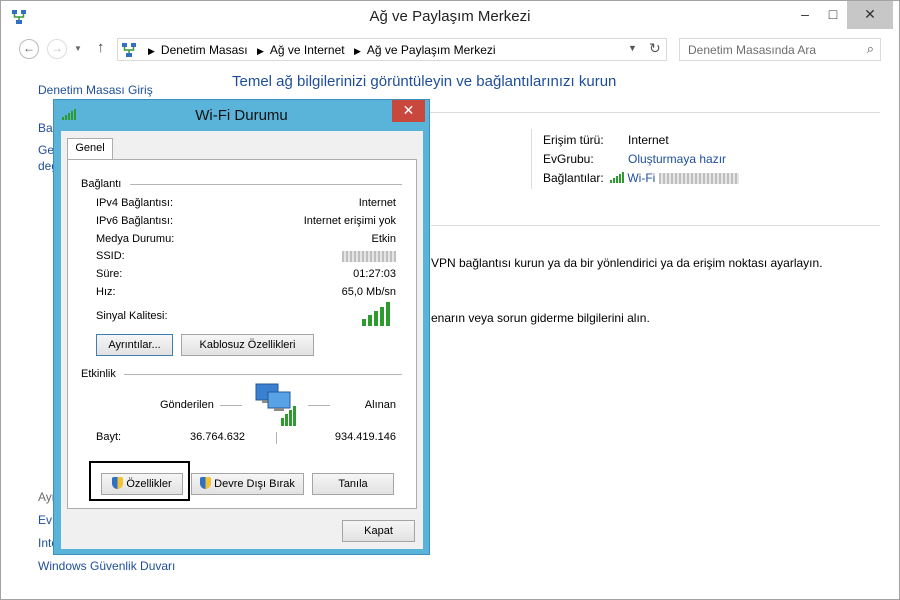 This screenshot has width=900, height=600. Describe the element at coordinates (374, 274) in the screenshot. I see `duration-value: 01:27:03` at that location.